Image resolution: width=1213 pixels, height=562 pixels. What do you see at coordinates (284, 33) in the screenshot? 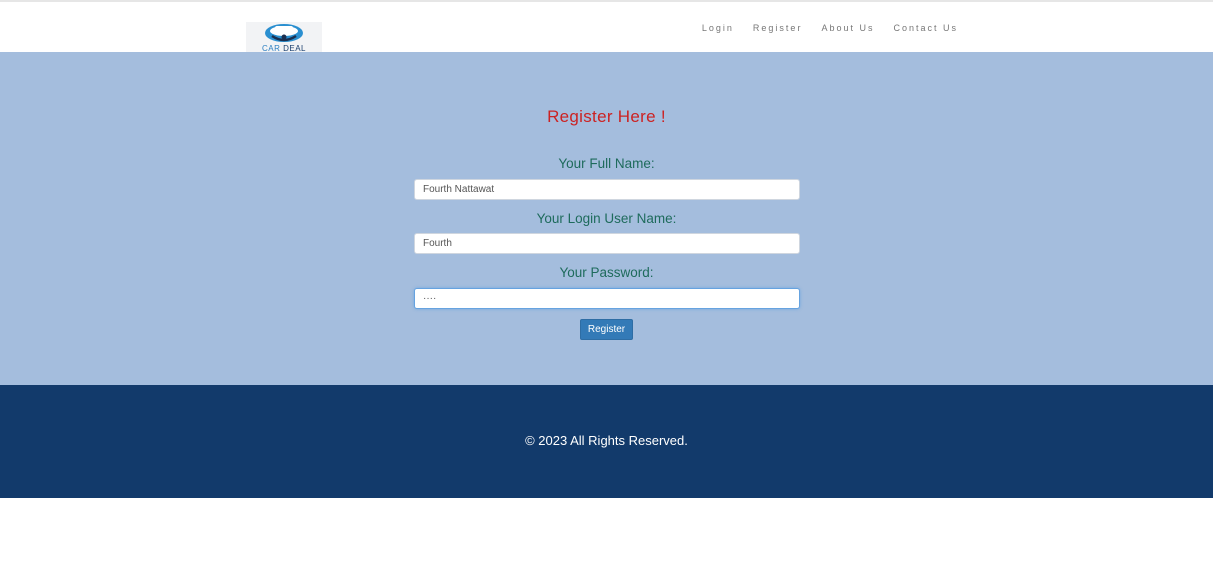
I see `car-handshake-icon` at bounding box center [284, 33].